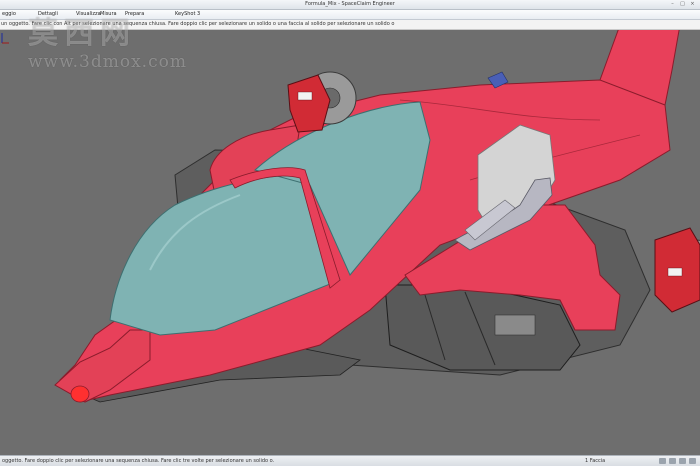 The height and width of the screenshot is (466, 700). Describe the element at coordinates (5, 38) in the screenshot. I see `coordinate-axis-icon` at that location.